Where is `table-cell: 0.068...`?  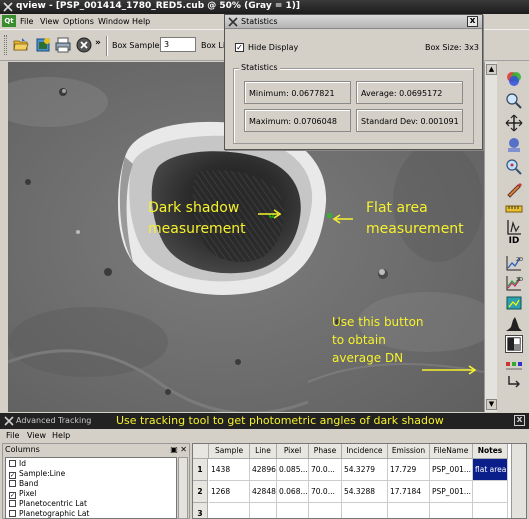
table-cell: 0.068... is located at coordinates (293, 492).